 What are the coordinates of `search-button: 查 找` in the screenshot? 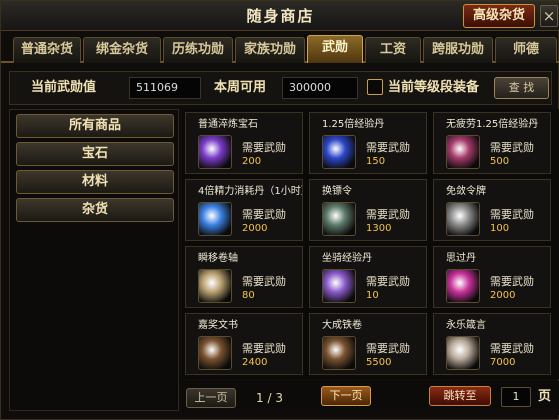 It's located at (521, 88).